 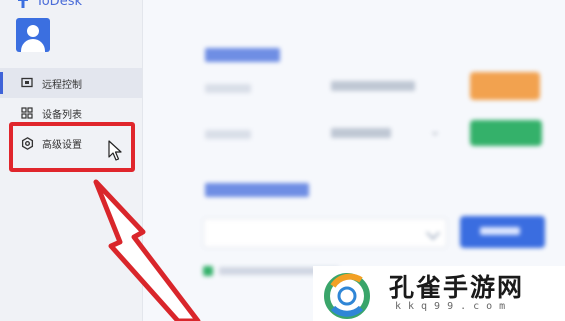 What do you see at coordinates (27, 113) in the screenshot?
I see `grid-icon` at bounding box center [27, 113].